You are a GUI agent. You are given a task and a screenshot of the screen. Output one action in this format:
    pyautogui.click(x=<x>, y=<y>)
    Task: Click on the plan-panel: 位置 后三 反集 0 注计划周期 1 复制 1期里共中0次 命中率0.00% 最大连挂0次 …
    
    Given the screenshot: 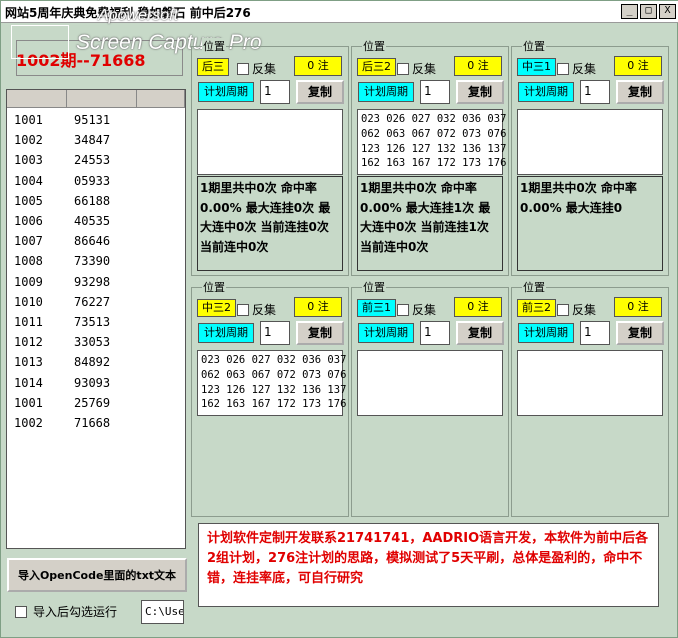 What is the action you would take?
    pyautogui.click(x=270, y=157)
    